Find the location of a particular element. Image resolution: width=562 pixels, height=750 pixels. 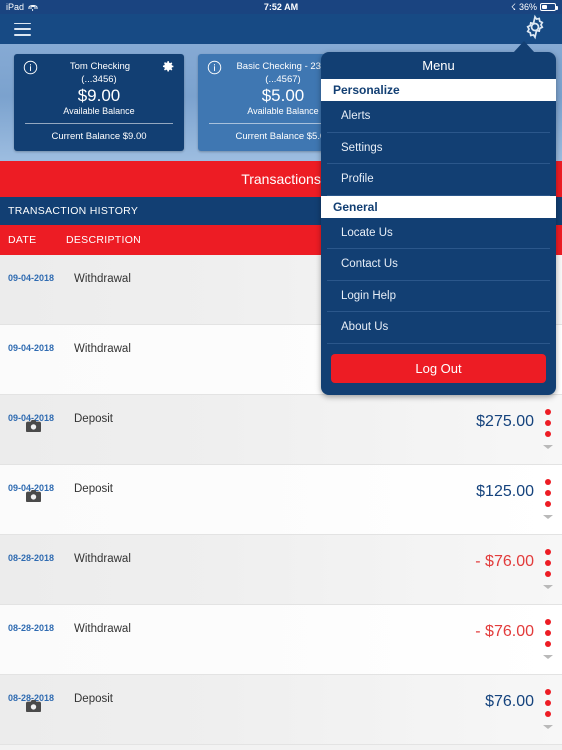

table-row: 09-04-2018 Deposit $275.00 is located at coordinates (281, 430).